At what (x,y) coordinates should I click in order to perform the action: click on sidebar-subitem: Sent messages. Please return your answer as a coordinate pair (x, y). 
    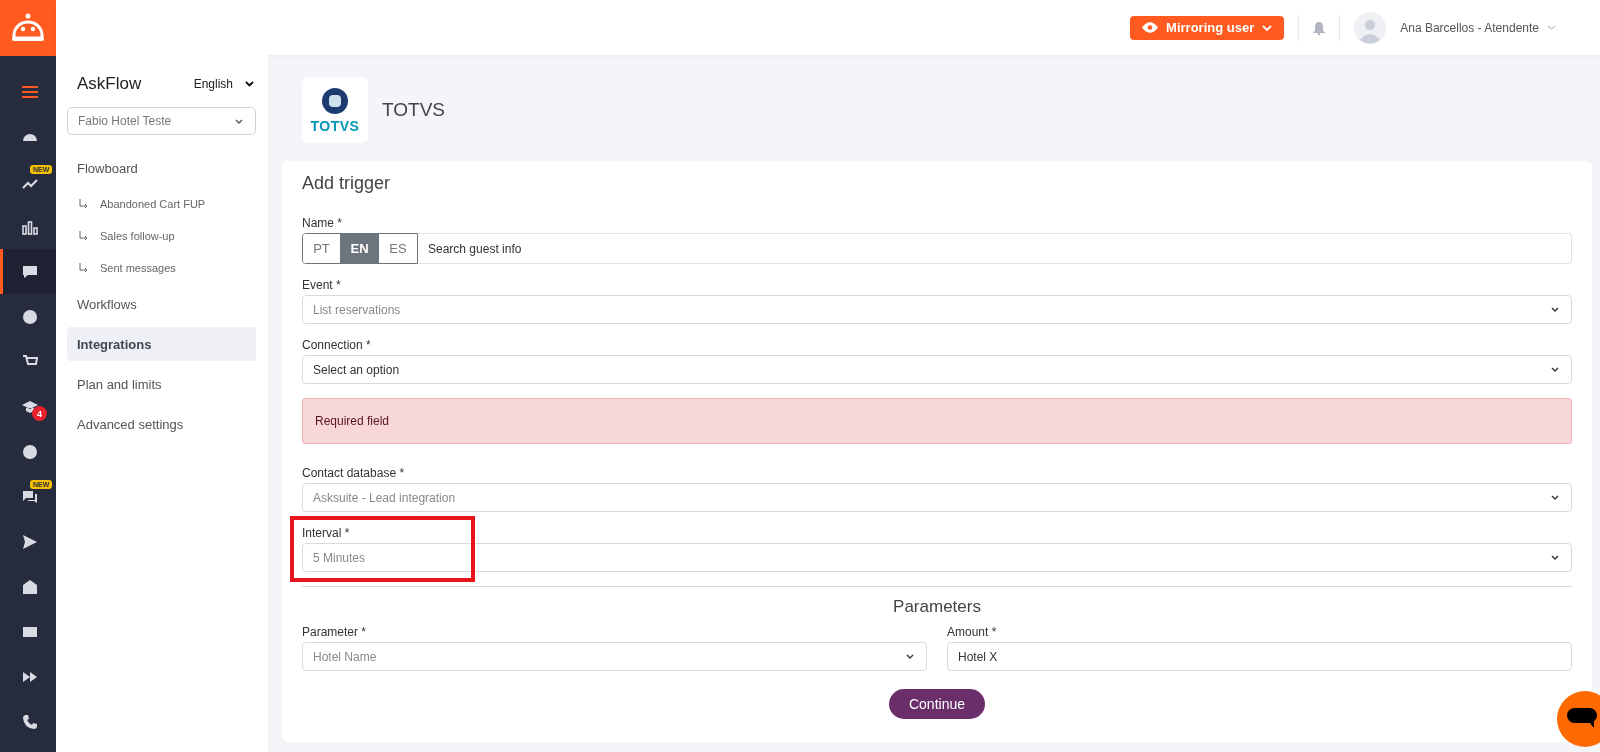
    Looking at the image, I should click on (161, 268).